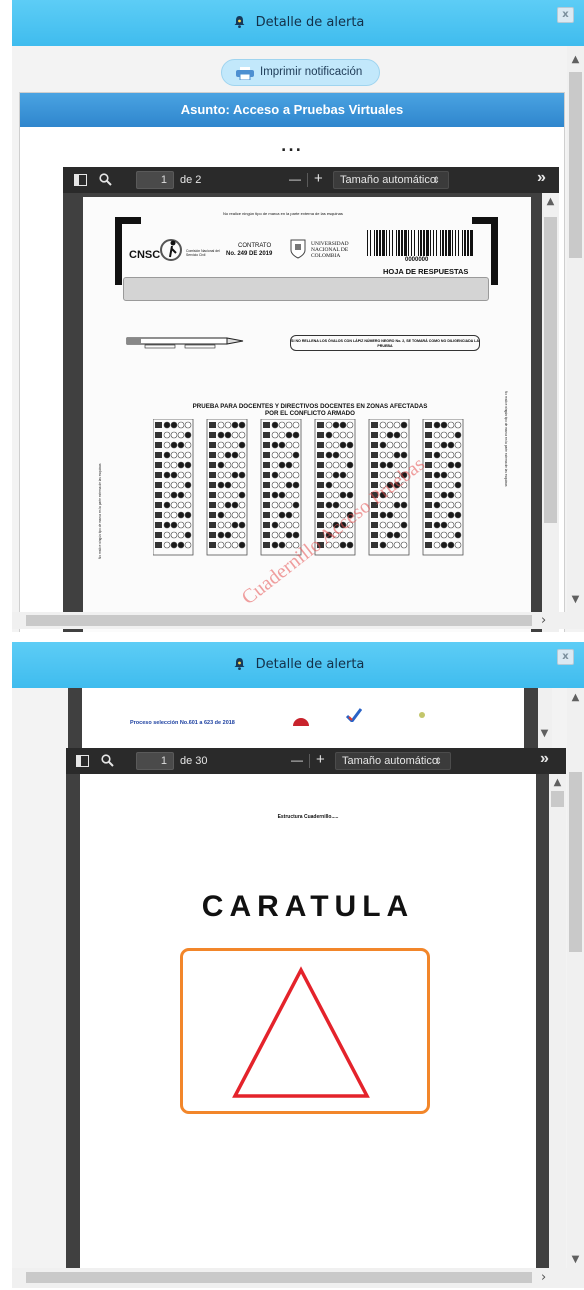 The width and height of the screenshot is (584, 1290). I want to click on process-text: Proceso selección No.601 a 623 de 2018, so click(182, 723).